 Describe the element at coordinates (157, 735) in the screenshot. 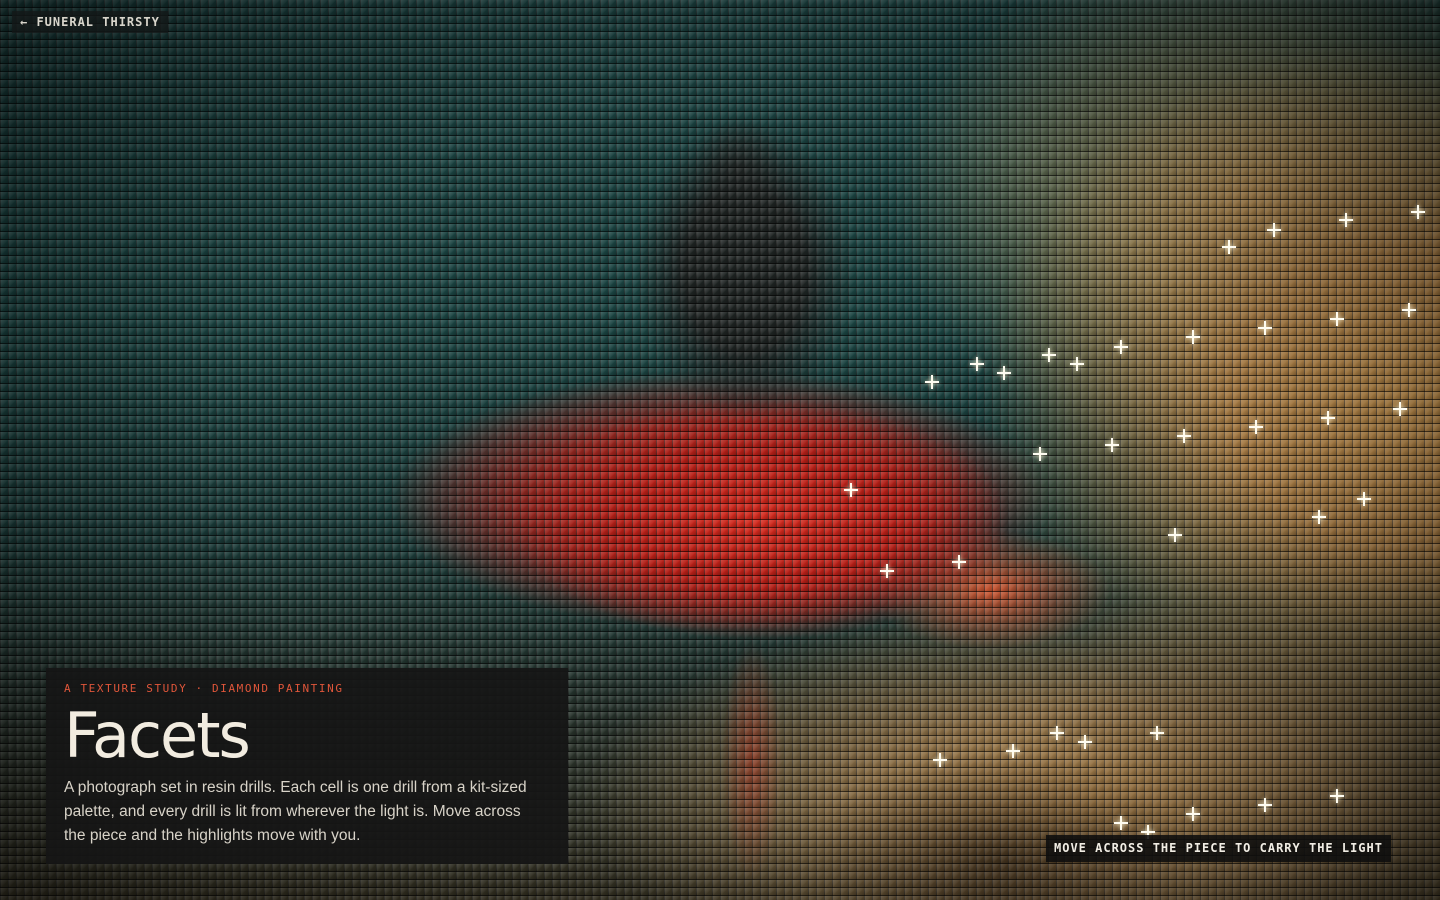

I see `page-title: Facets` at that location.